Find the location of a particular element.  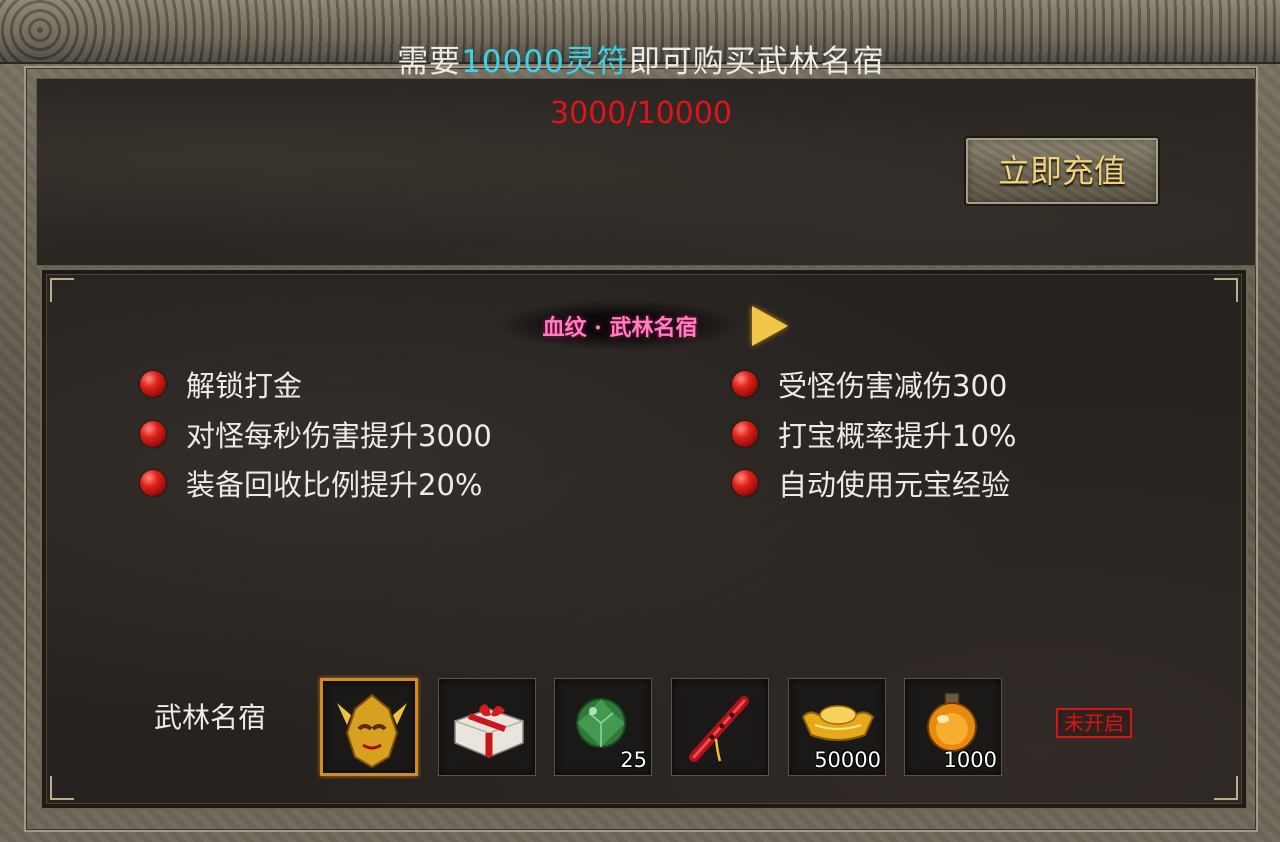

benefit-item: 打宝概率提升10% is located at coordinates (874, 434).